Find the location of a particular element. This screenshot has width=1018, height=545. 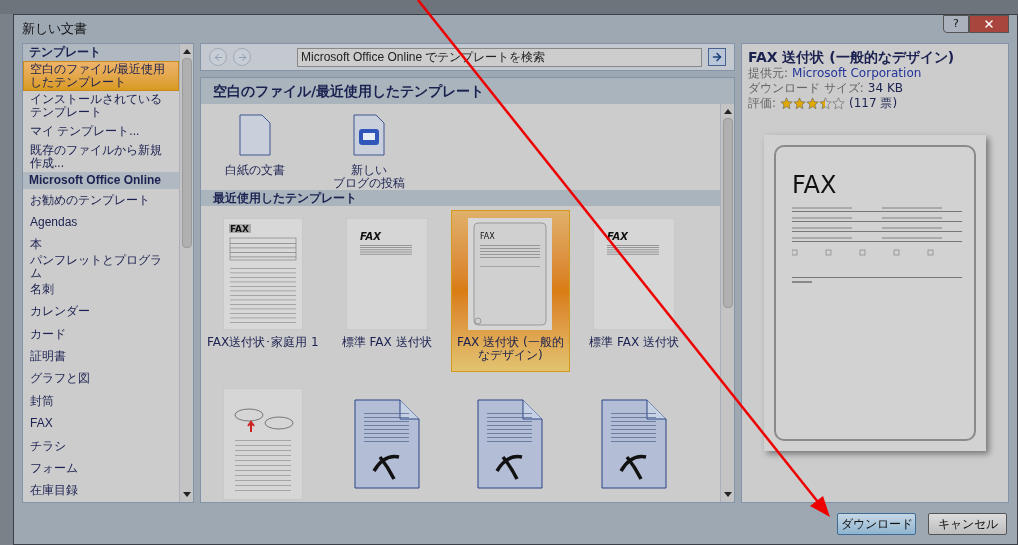

size-value: 34 KB is located at coordinates (885, 88).